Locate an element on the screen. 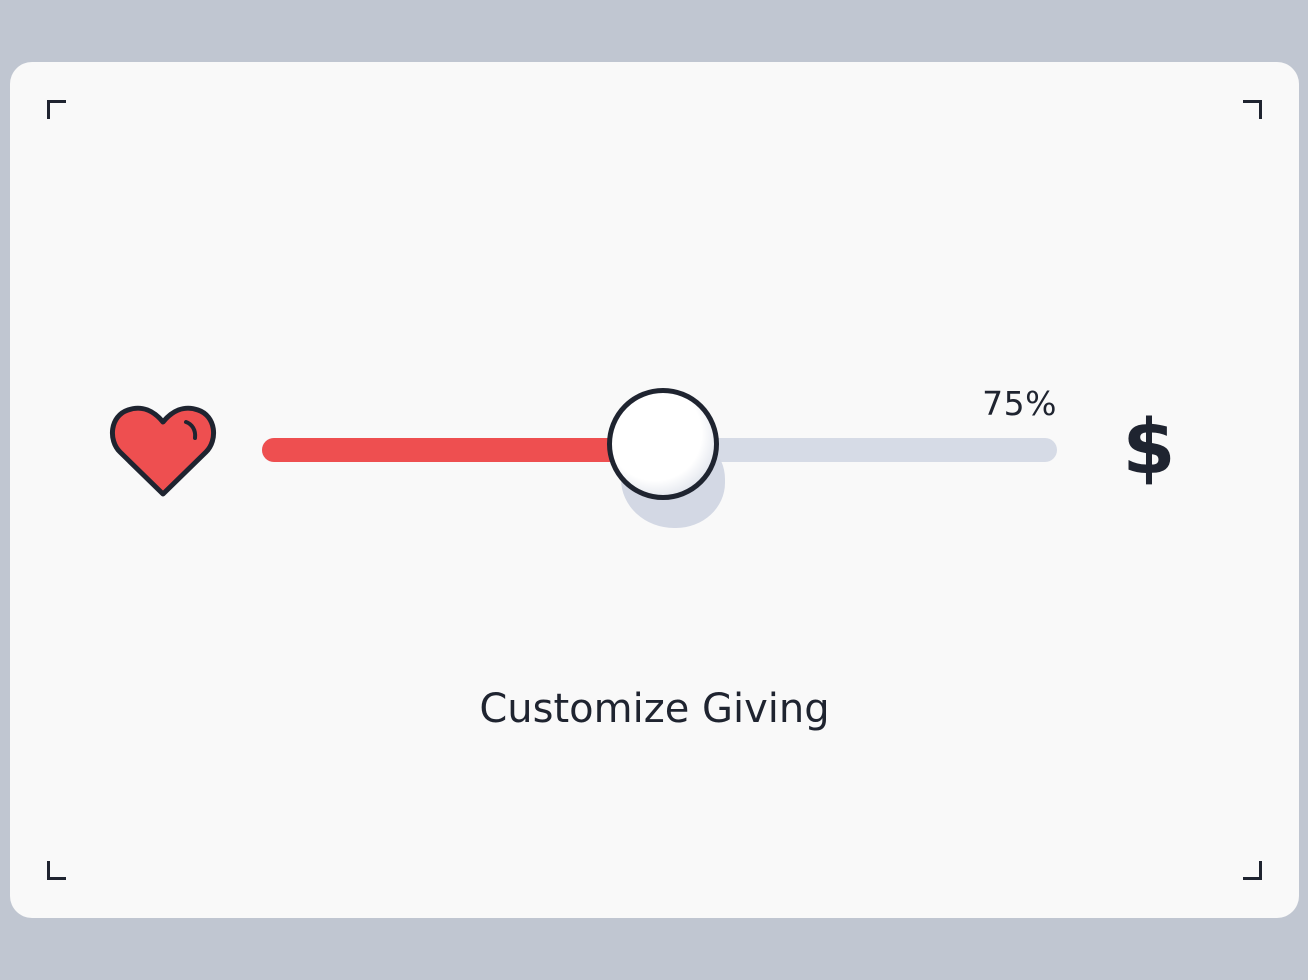 Image resolution: width=1308 pixels, height=980 pixels. corner-bracket-bottom-left is located at coordinates (56, 870).